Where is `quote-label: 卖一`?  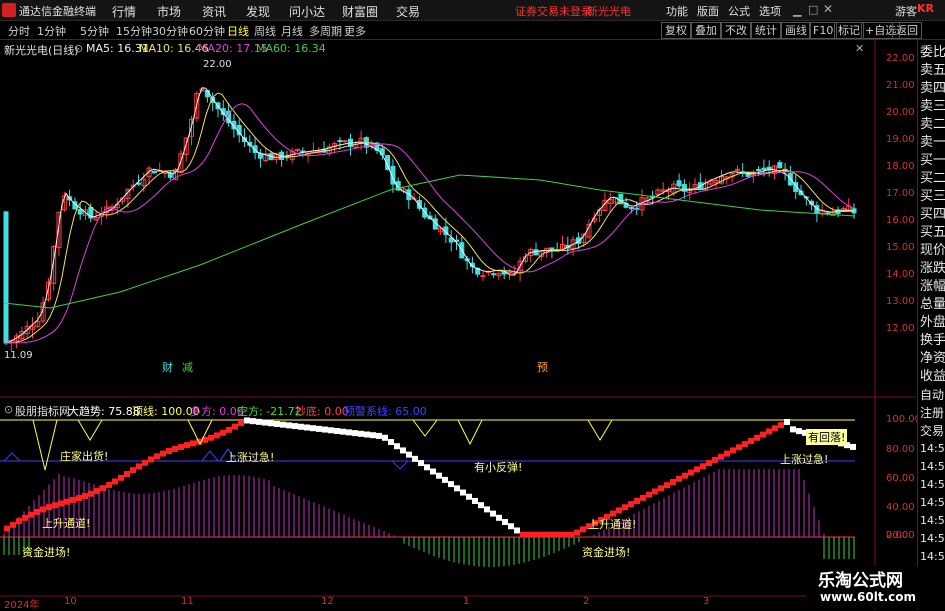 quote-label: 卖一 is located at coordinates (932, 142).